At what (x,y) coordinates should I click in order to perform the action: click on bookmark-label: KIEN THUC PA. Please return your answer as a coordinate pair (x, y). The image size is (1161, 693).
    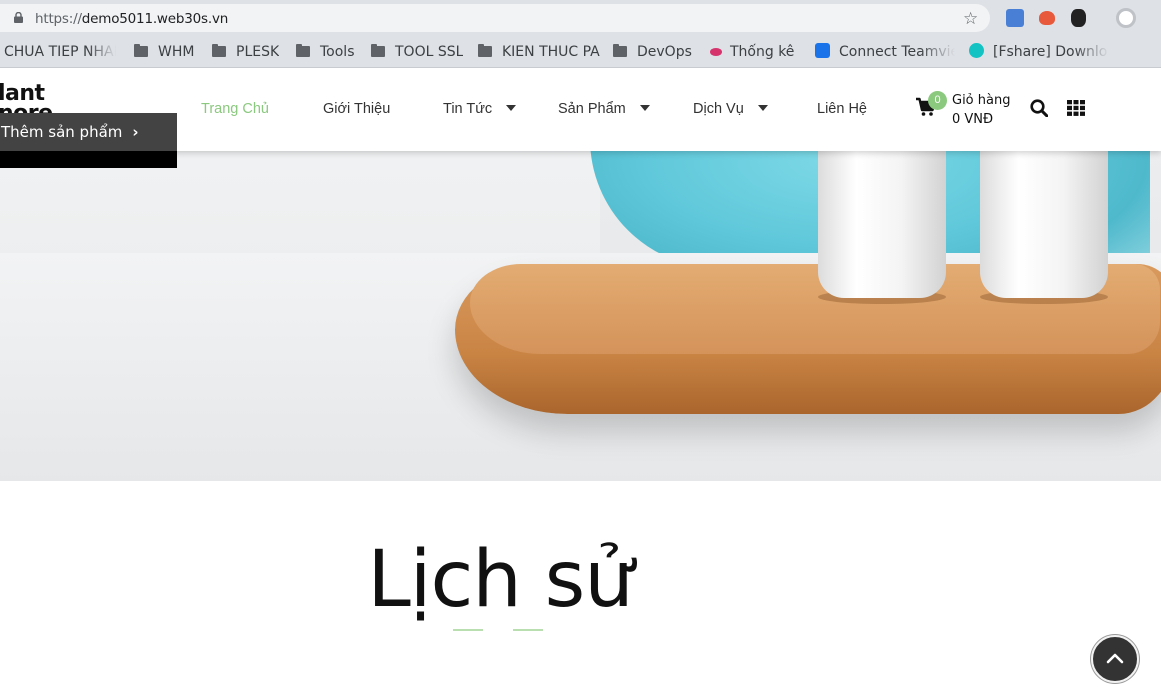
    Looking at the image, I should click on (551, 52).